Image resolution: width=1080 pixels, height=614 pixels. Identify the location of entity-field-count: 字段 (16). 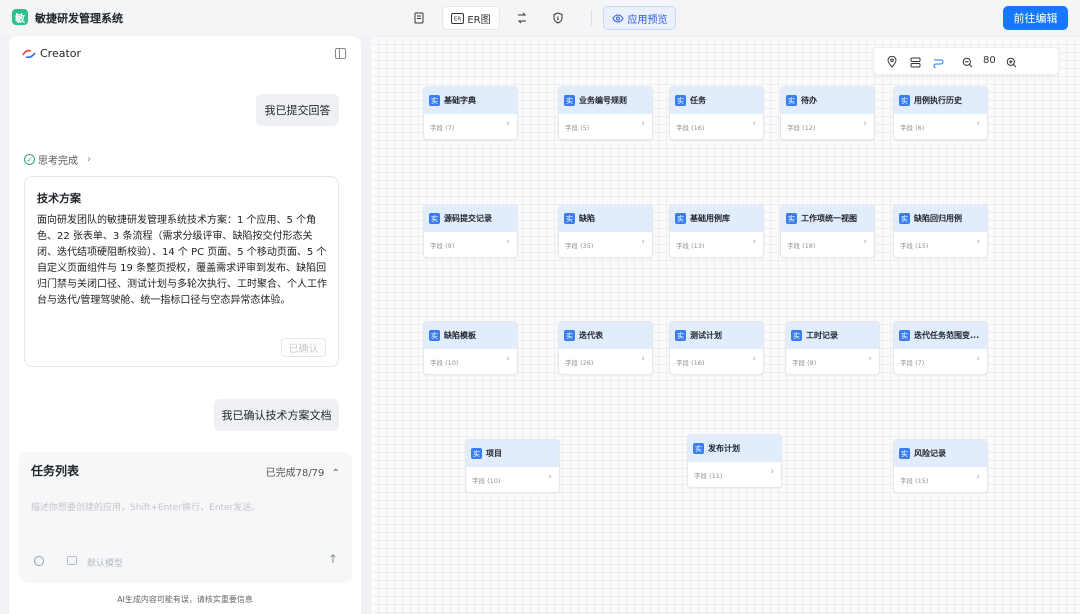
(690, 363).